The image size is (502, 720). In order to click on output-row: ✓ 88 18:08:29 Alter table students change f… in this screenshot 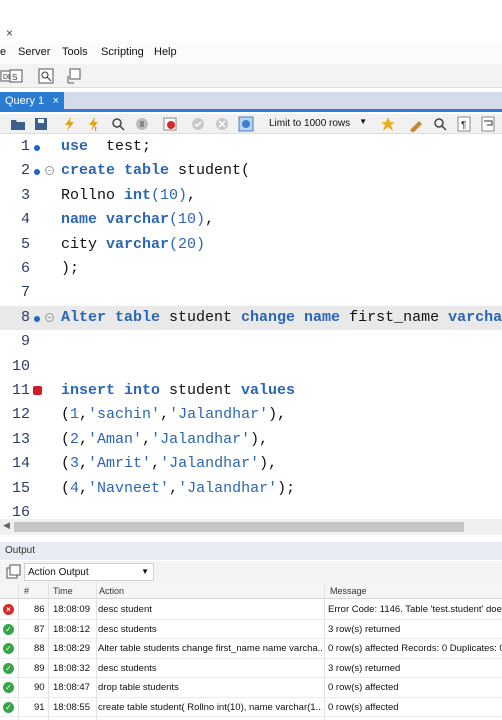, I will do `click(251, 649)`.